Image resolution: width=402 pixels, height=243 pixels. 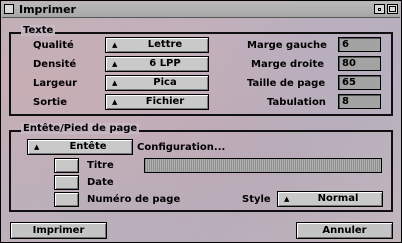 What do you see at coordinates (359, 101) in the screenshot?
I see `tabulation-field: 8` at bounding box center [359, 101].